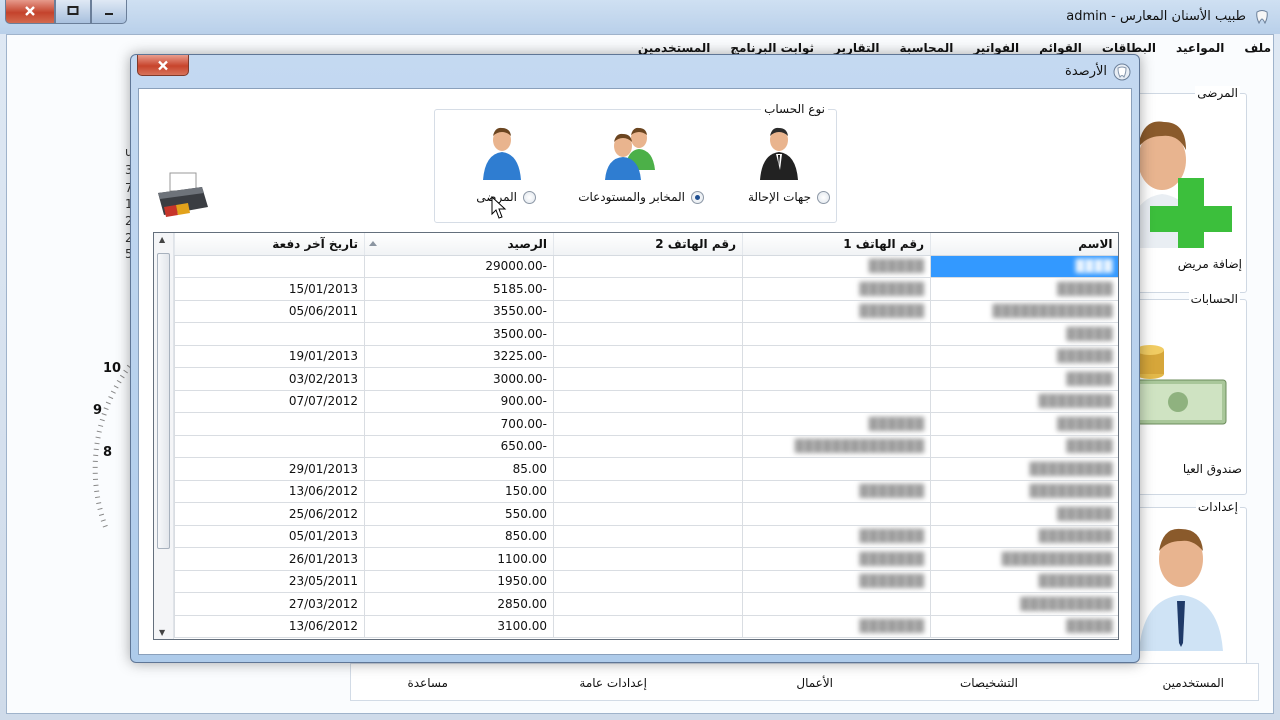 The height and width of the screenshot is (720, 1280). What do you see at coordinates (162, 239) in the screenshot?
I see `scroll-up-arrow-icon: ▲` at bounding box center [162, 239].